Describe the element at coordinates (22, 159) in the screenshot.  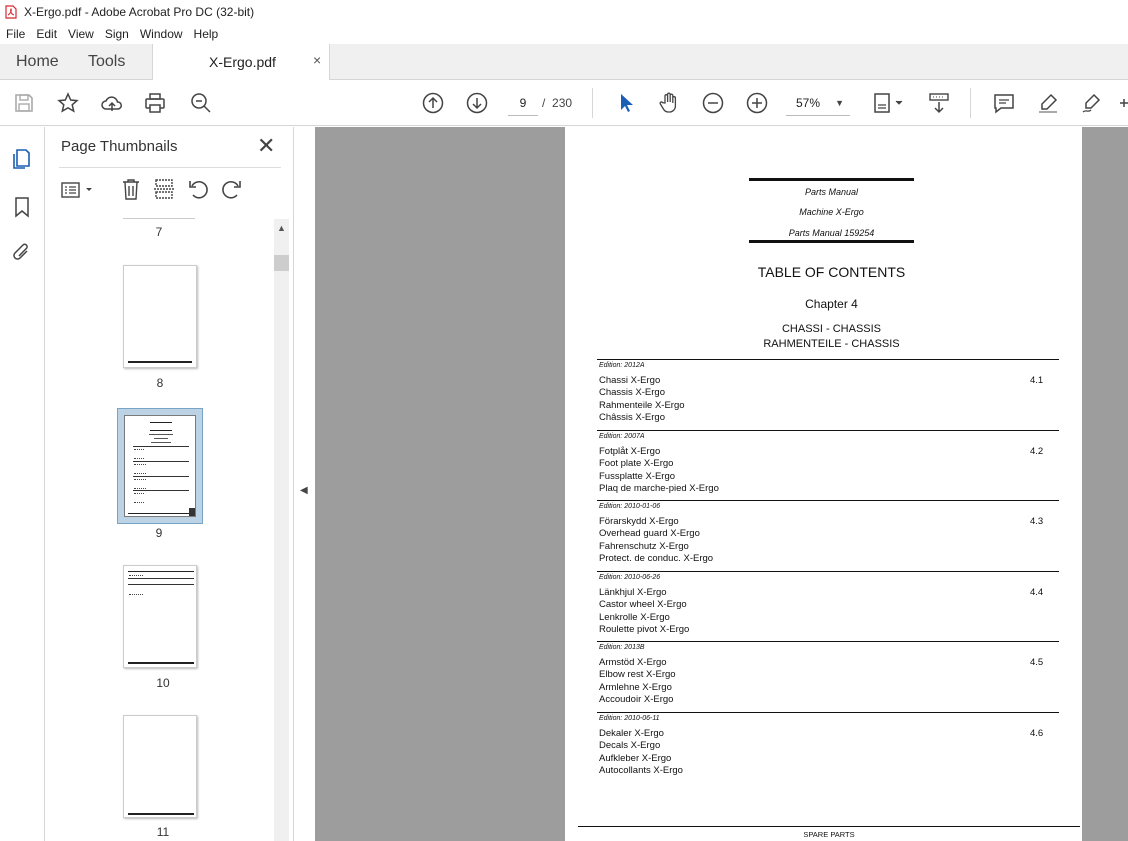
I see `page-thumbnails-icon` at that location.